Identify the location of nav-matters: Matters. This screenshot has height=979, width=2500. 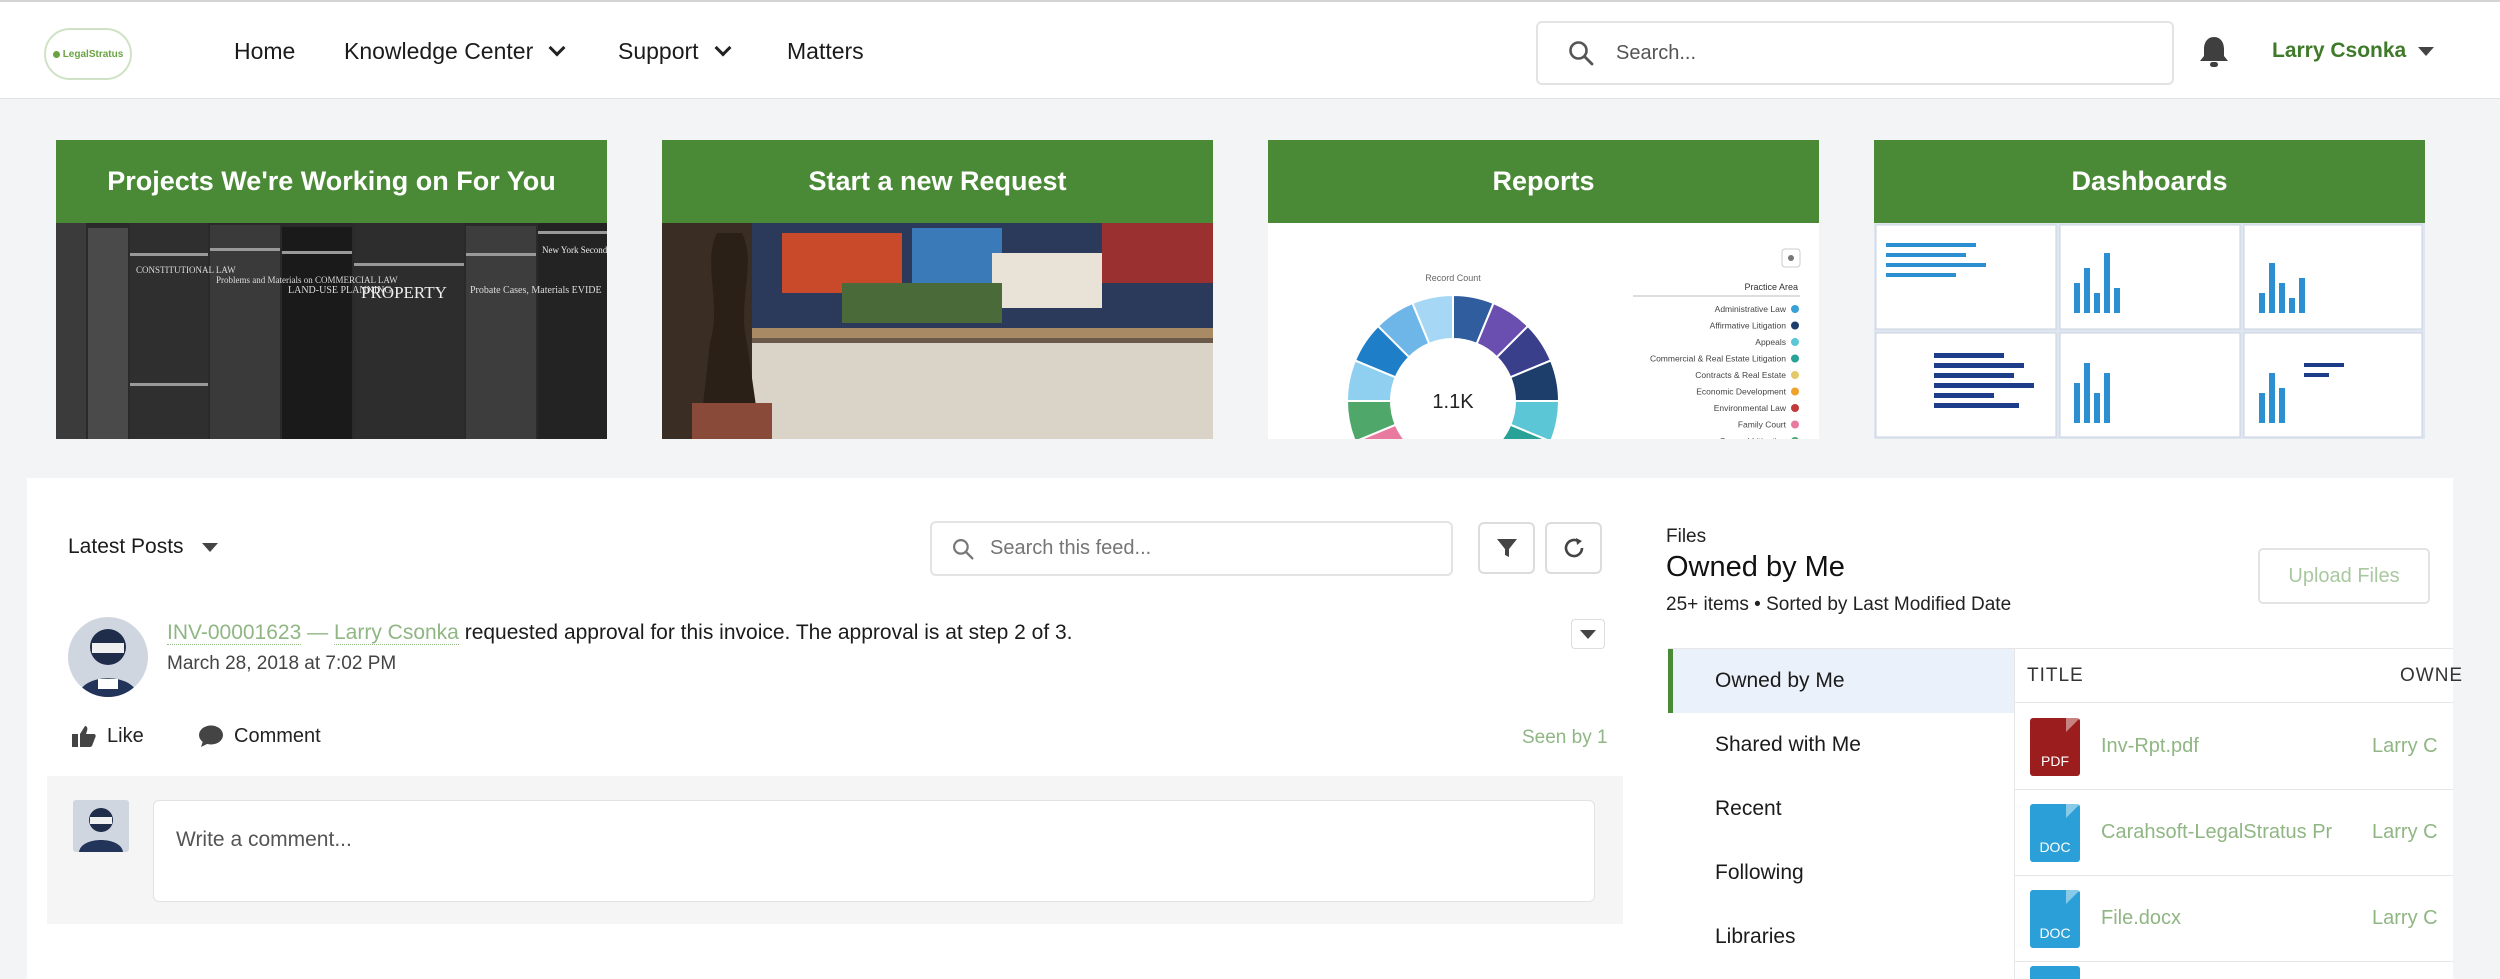
(825, 51).